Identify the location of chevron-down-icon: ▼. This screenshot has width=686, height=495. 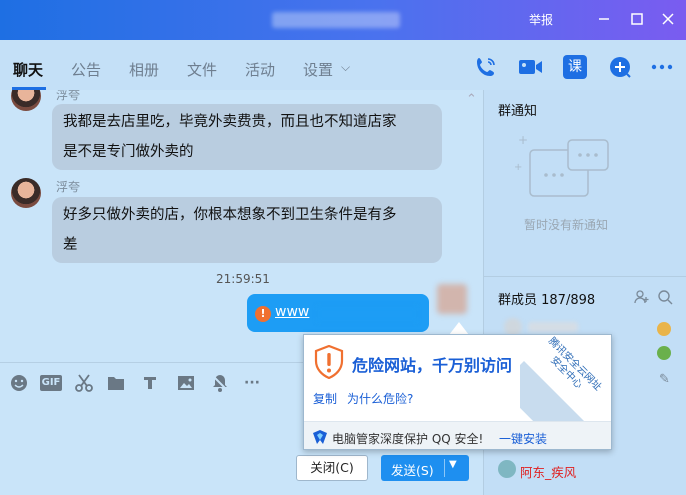
(453, 464).